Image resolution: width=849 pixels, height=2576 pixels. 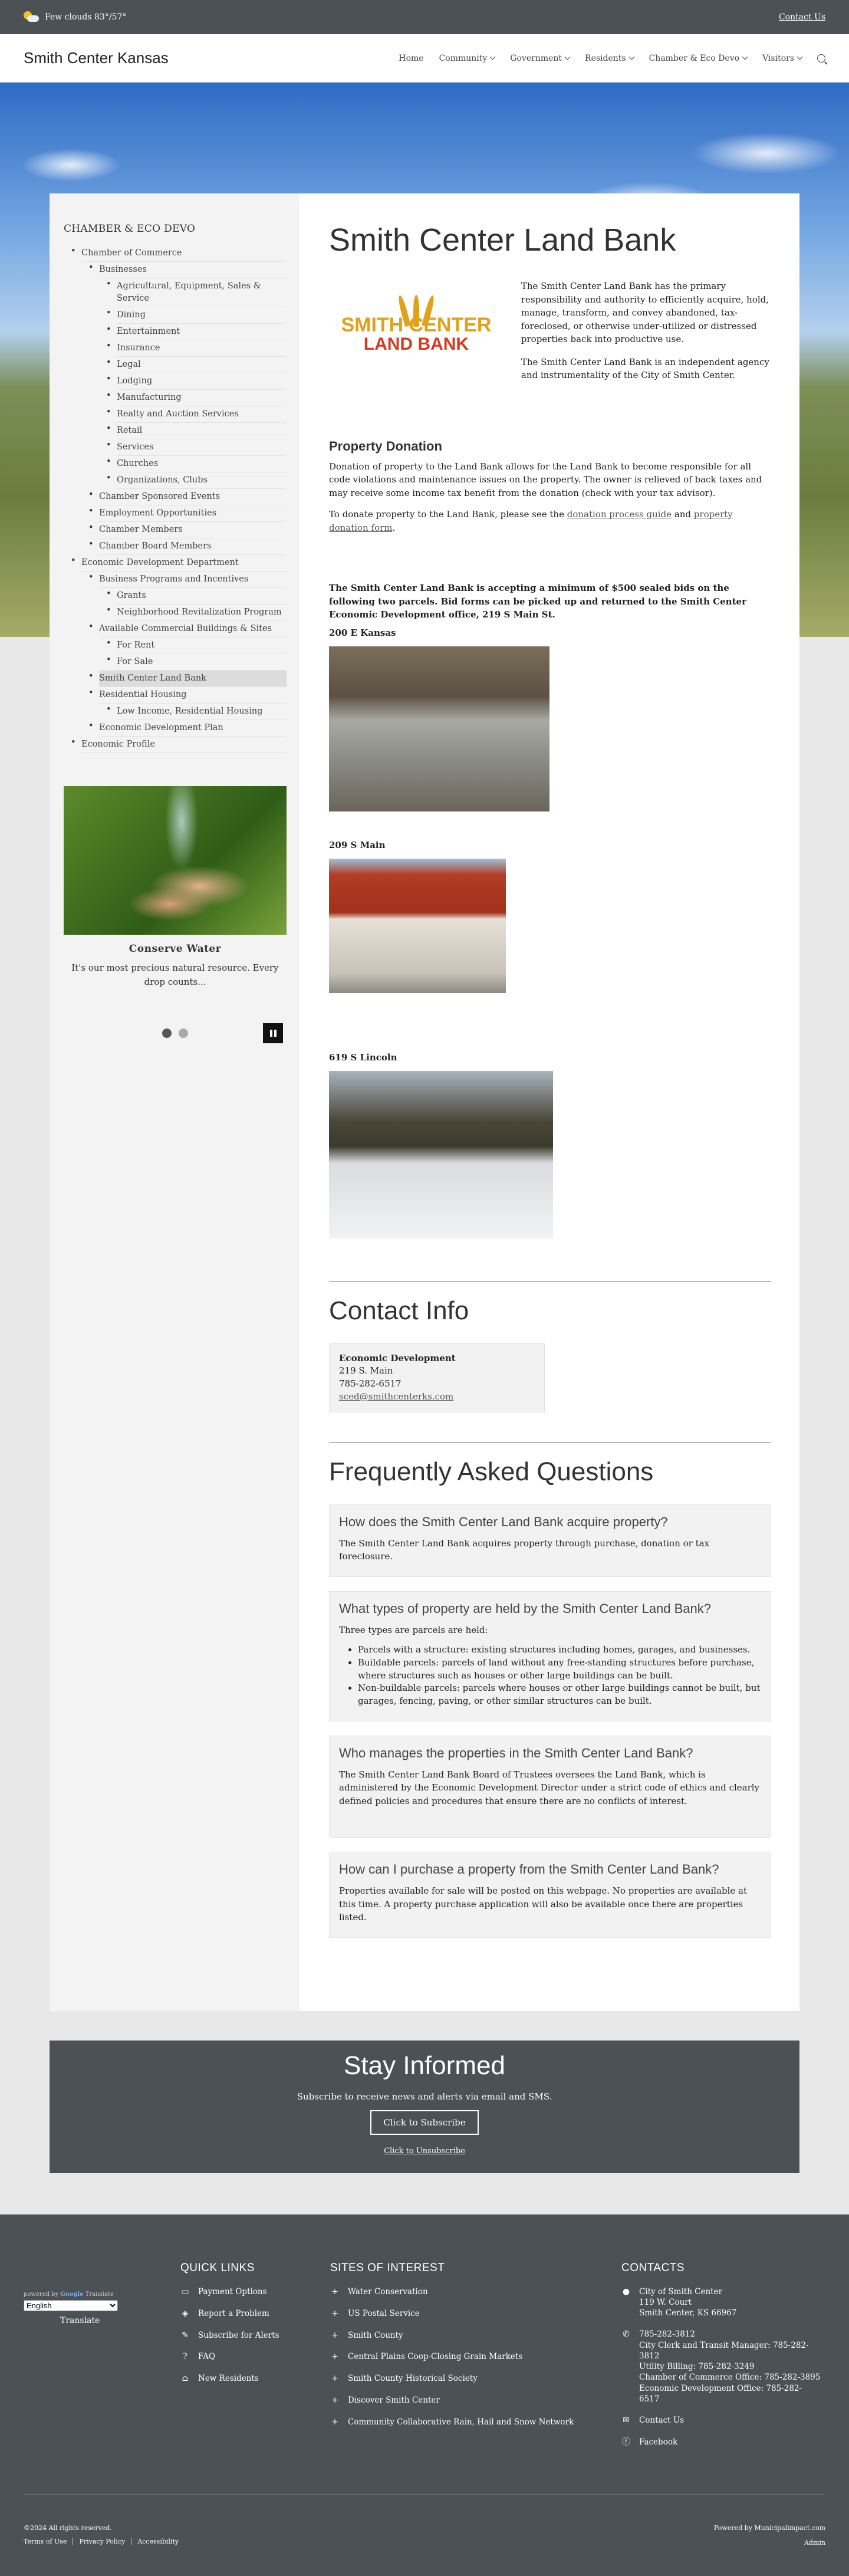 What do you see at coordinates (416, 344) in the screenshot?
I see `logo-line2: LAND BANK` at bounding box center [416, 344].